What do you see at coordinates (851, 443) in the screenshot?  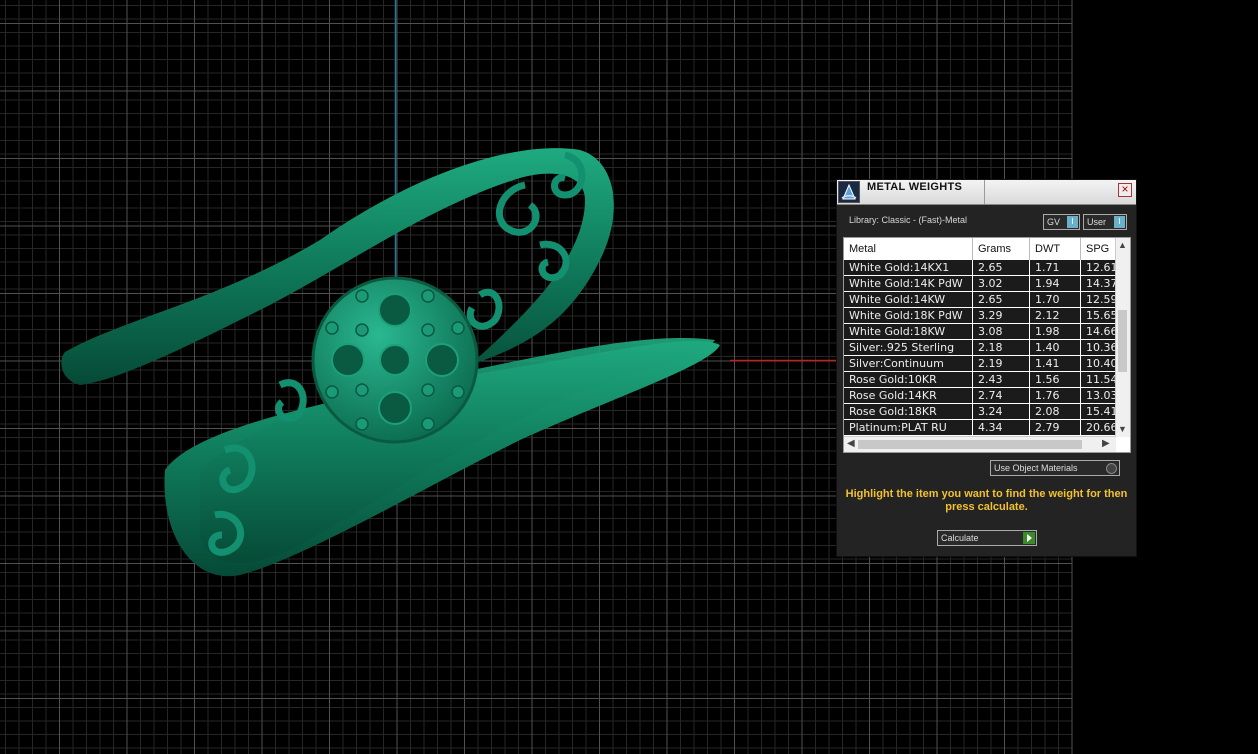 I see `scroll-left-icon: ◀` at bounding box center [851, 443].